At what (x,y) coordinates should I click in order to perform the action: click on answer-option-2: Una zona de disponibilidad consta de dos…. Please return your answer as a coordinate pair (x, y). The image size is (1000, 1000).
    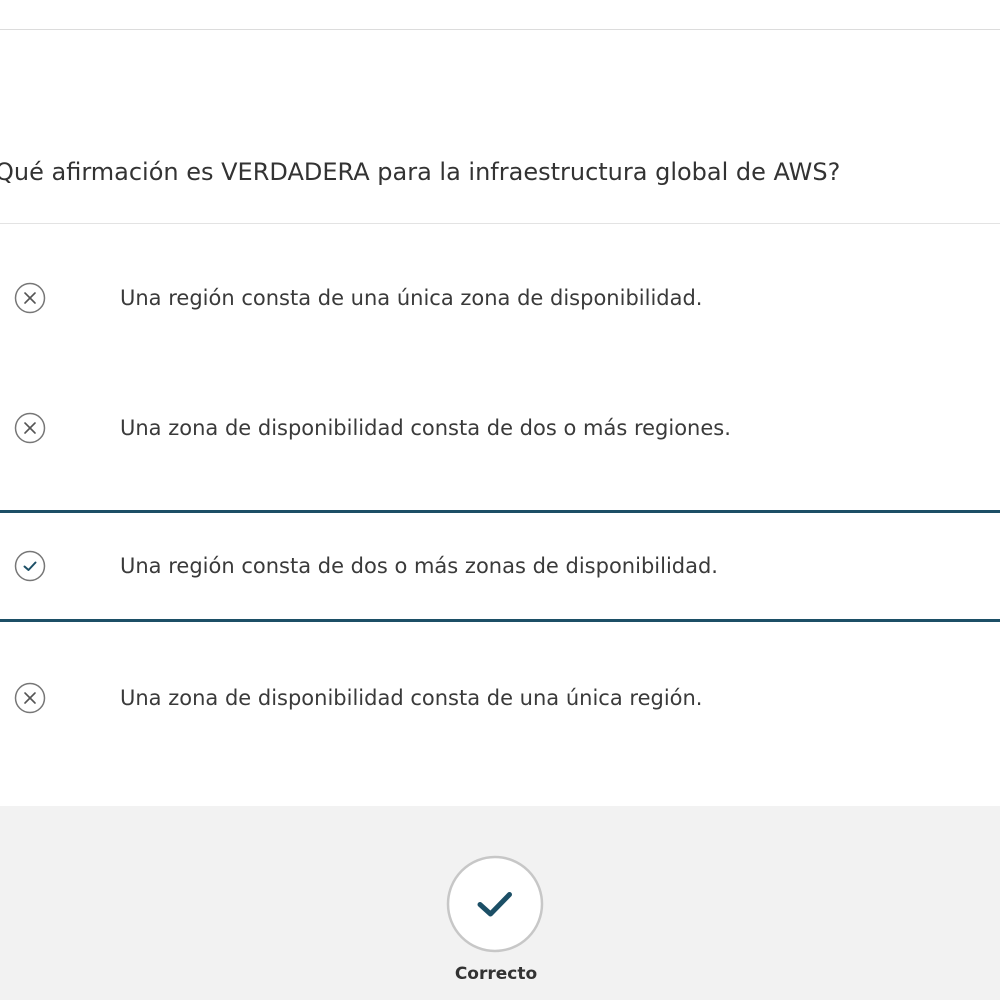
    Looking at the image, I should click on (500, 428).